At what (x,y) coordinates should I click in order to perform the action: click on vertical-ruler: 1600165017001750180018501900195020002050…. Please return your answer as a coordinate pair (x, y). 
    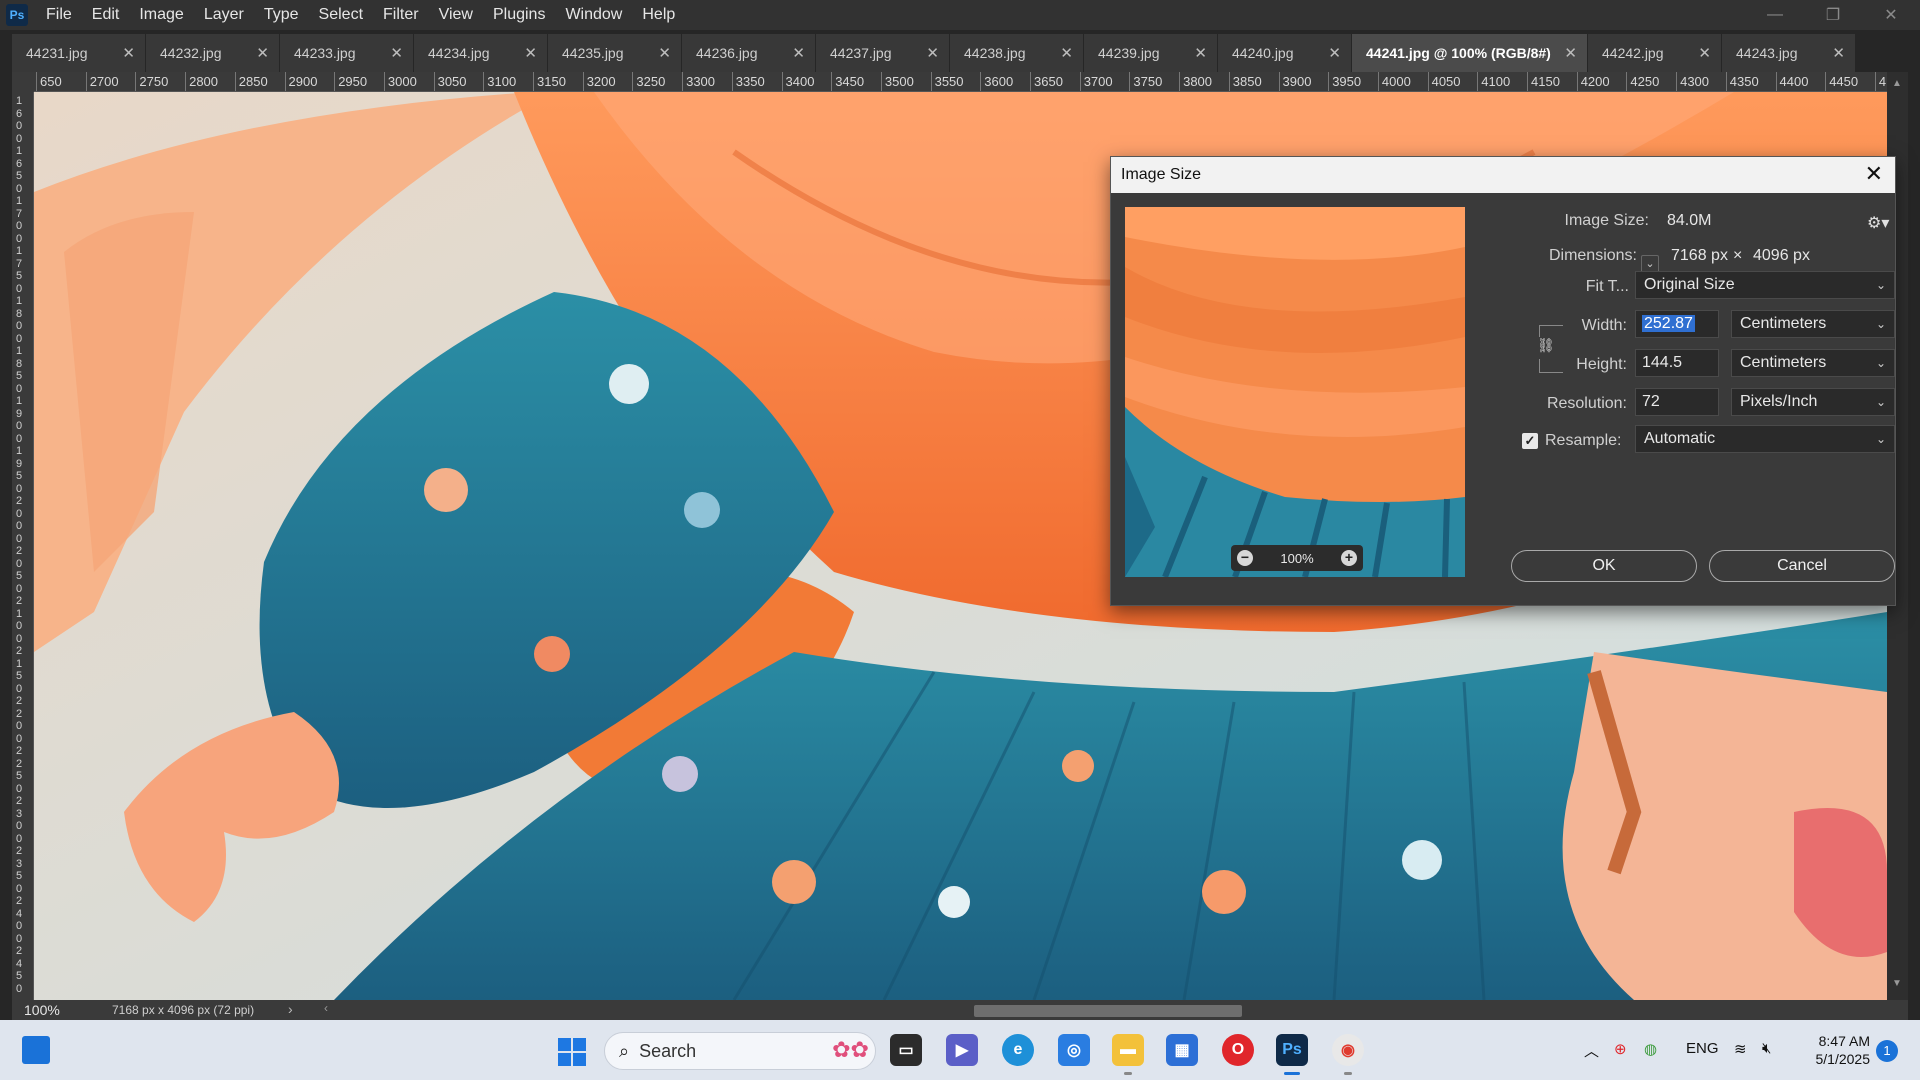
    Looking at the image, I should click on (23, 546).